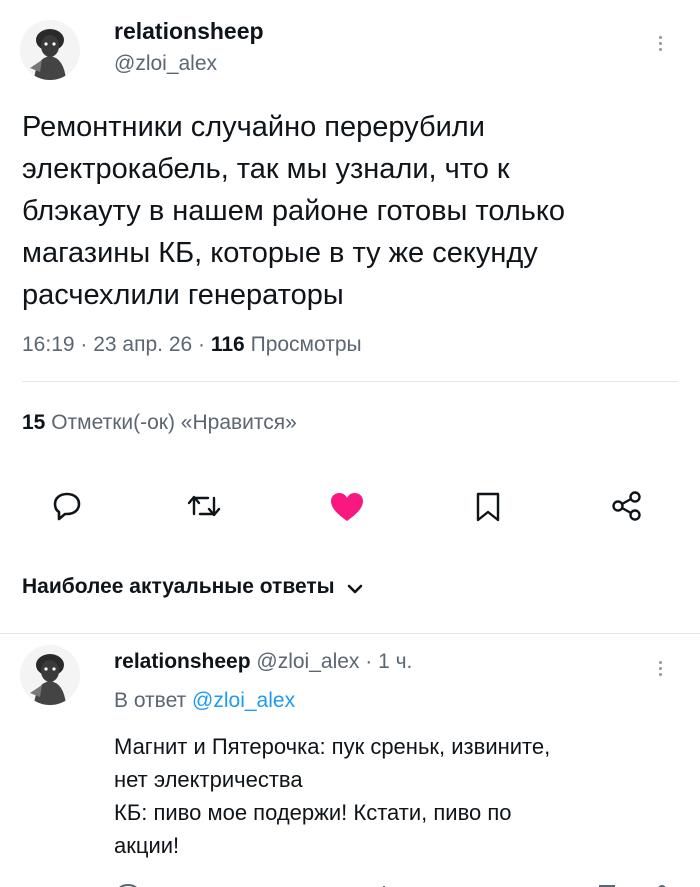 The height and width of the screenshot is (887, 700). What do you see at coordinates (394, 883) in the screenshot?
I see `reply-actions-partial` at bounding box center [394, 883].